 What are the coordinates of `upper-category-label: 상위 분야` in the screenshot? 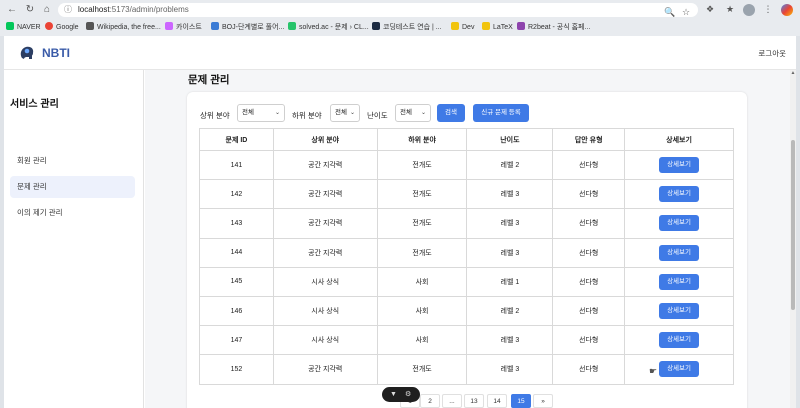 It's located at (215, 115).